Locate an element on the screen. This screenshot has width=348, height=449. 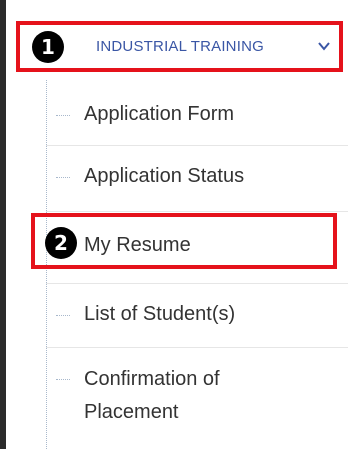
chevron-down-icon is located at coordinates (324, 46).